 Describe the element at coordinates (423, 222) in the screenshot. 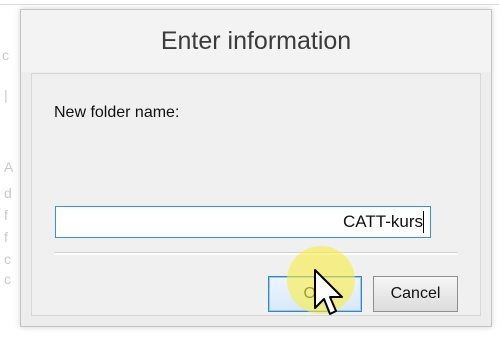

I see `text-caret` at that location.